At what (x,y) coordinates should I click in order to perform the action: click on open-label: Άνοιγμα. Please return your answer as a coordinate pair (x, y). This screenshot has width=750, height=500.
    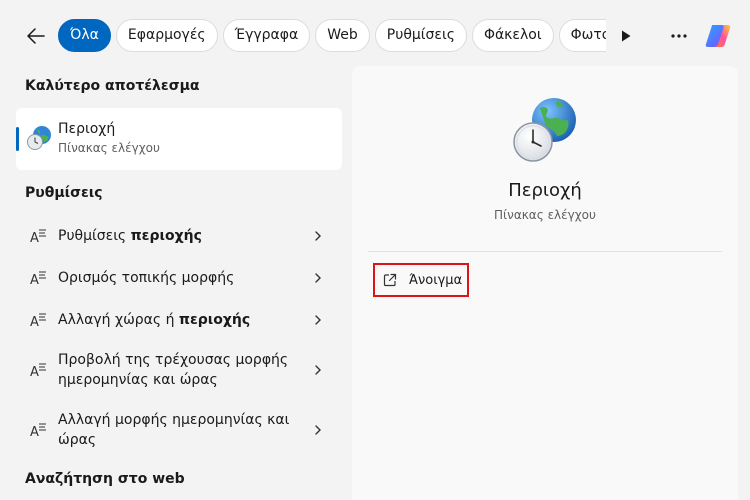
    Looking at the image, I should click on (436, 280).